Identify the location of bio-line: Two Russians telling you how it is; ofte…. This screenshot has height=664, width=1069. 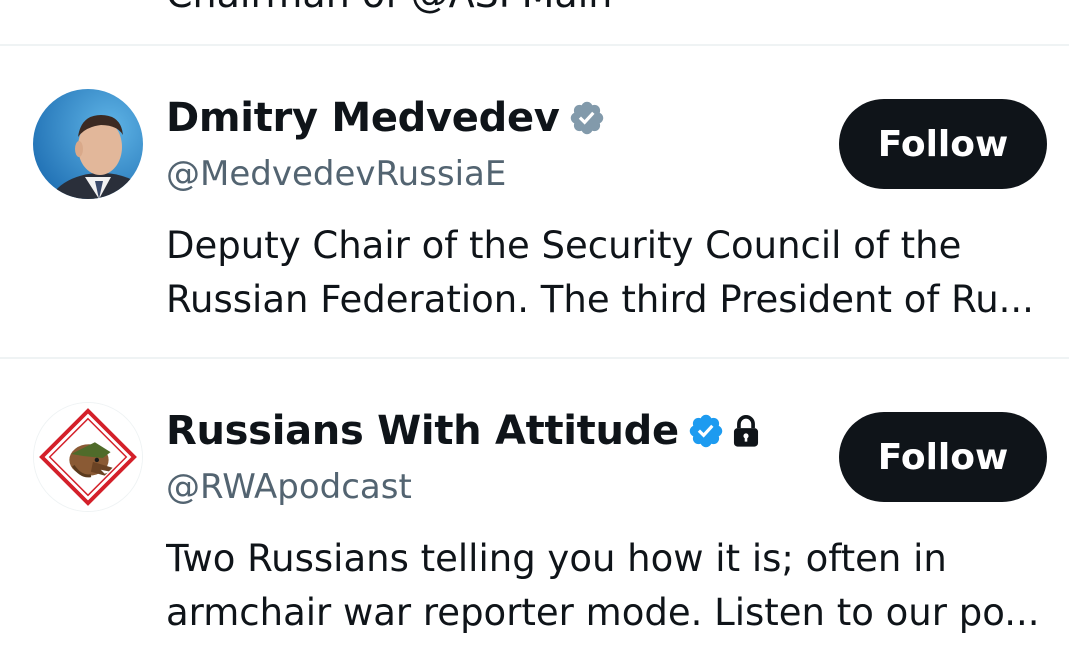
(556, 558).